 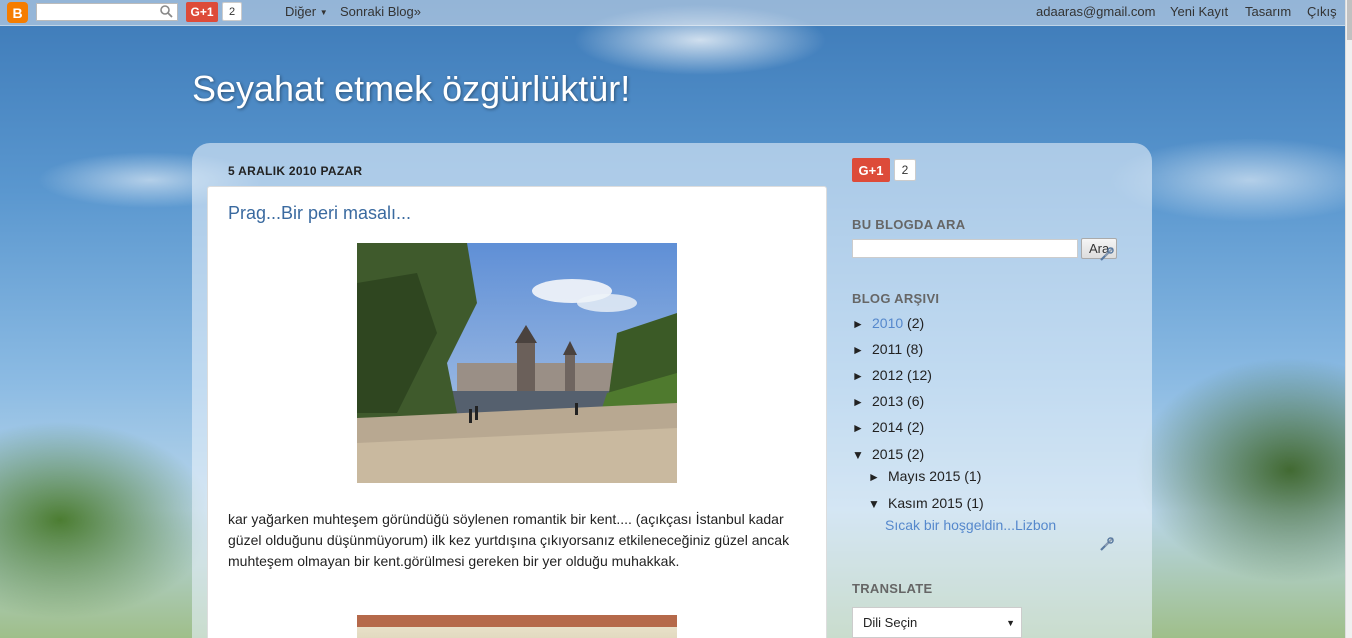 I want to click on archive-month-may-2015: ► Mayıs 2015 (1), so click(x=924, y=476).